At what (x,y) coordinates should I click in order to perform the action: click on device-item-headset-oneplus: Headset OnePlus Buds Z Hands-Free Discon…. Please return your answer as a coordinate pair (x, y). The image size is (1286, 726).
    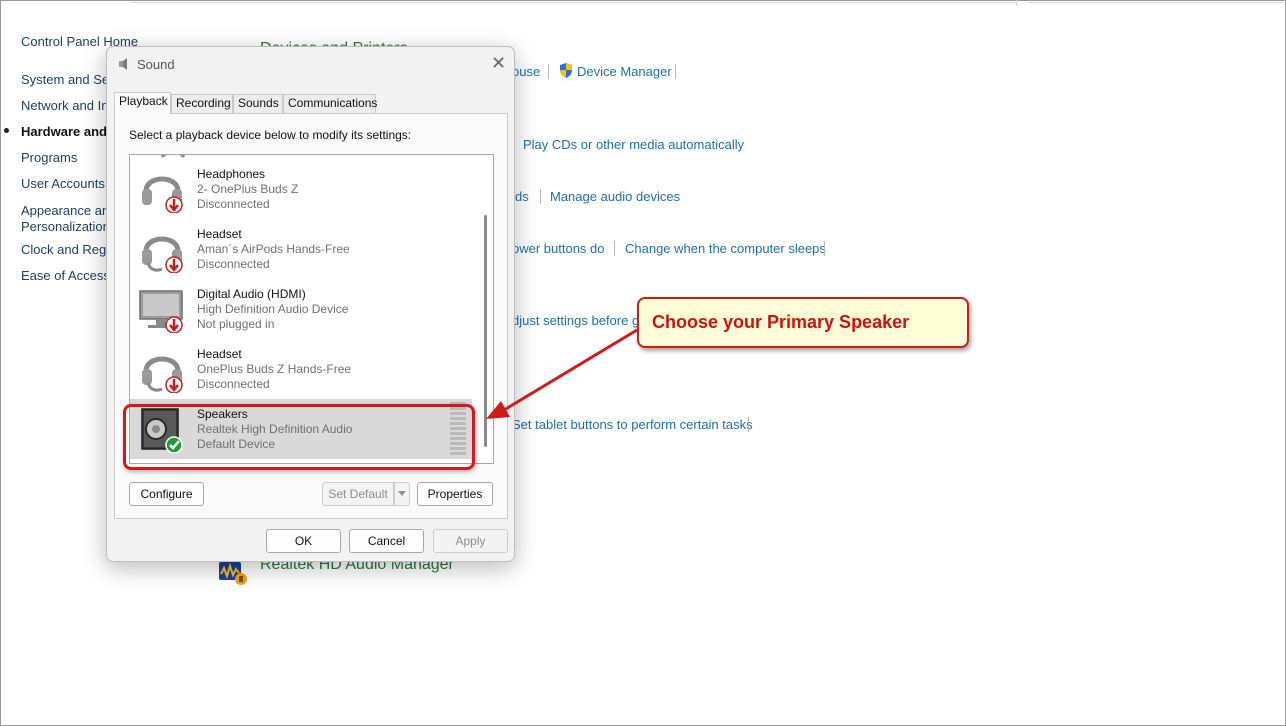
    Looking at the image, I should click on (301, 369).